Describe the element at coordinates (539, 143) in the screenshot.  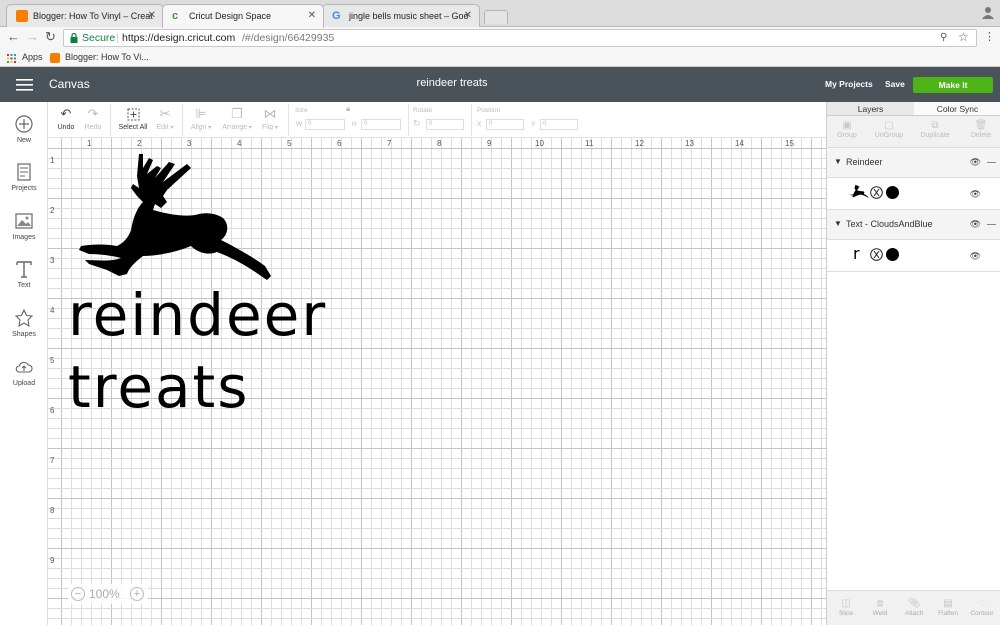
I see `ruler-x-label: 10` at that location.